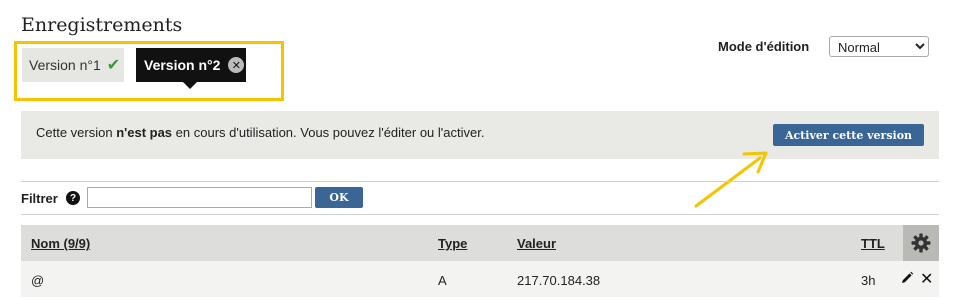  I want to click on gear-icon, so click(921, 243).